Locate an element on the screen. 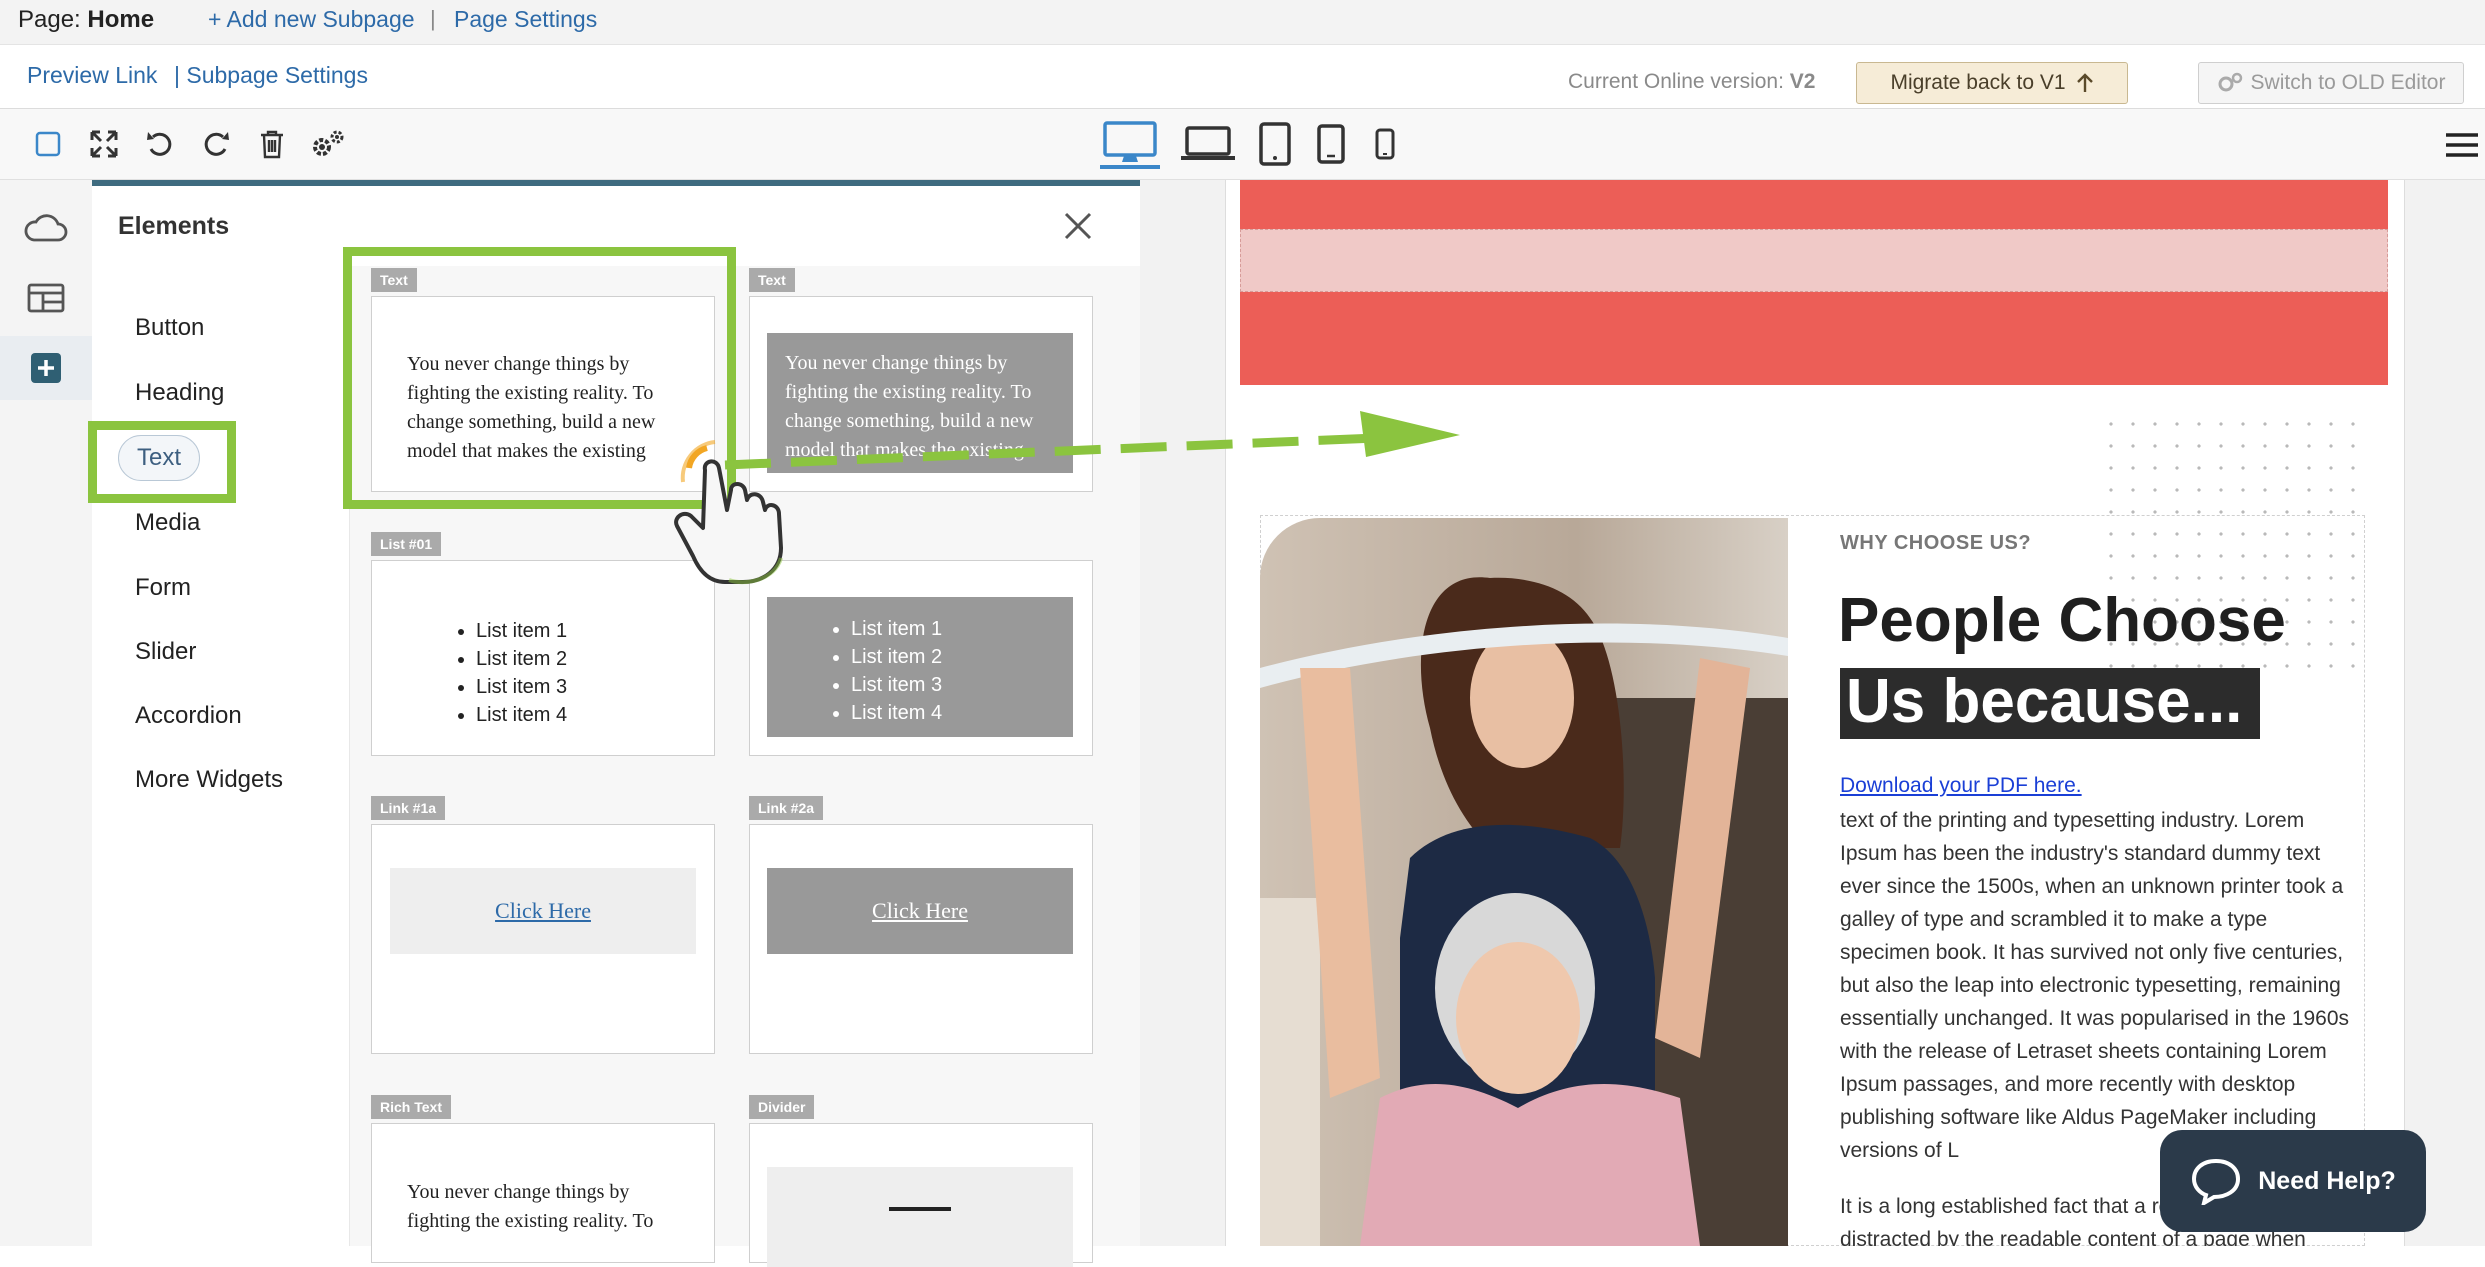 Image resolution: width=2485 pixels, height=1267 pixels. category-text: Text is located at coordinates (159, 458).